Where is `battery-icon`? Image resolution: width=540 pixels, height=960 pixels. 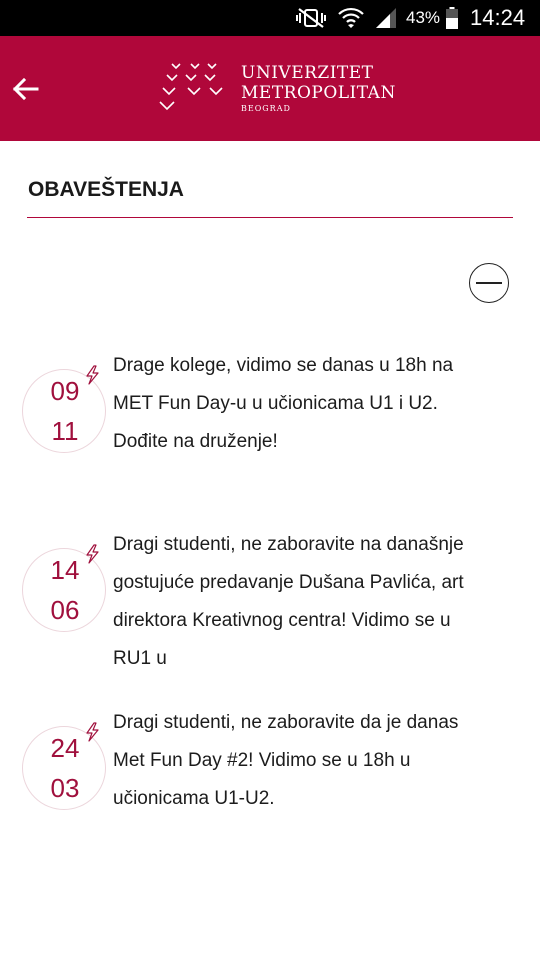
battery-icon is located at coordinates (453, 18).